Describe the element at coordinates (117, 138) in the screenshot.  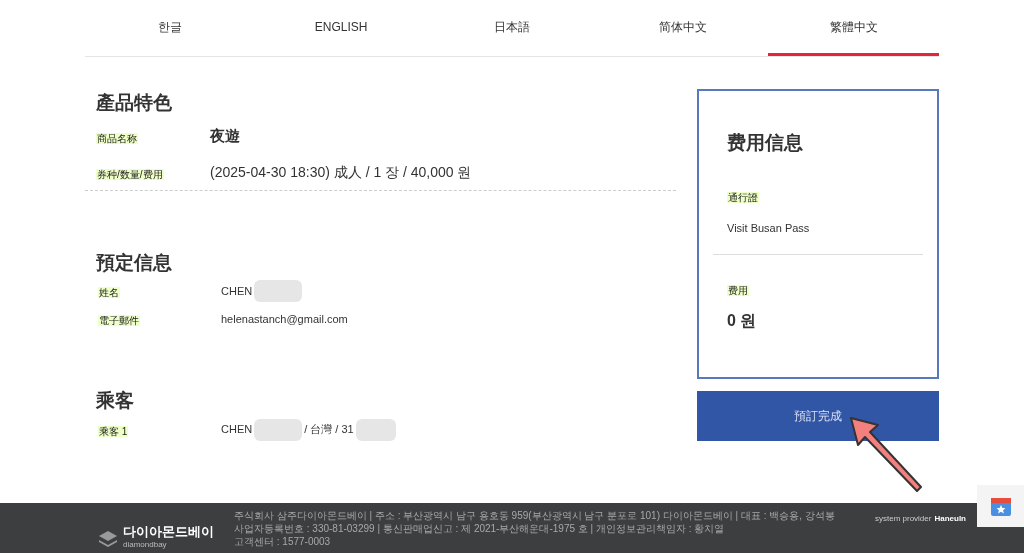
I see `field-label: 商品名称` at that location.